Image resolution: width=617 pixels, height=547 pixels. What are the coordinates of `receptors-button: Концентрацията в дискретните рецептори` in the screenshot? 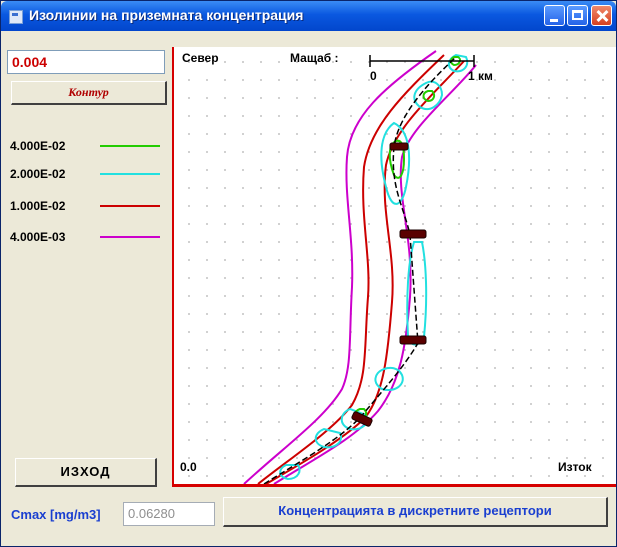 It's located at (415, 512).